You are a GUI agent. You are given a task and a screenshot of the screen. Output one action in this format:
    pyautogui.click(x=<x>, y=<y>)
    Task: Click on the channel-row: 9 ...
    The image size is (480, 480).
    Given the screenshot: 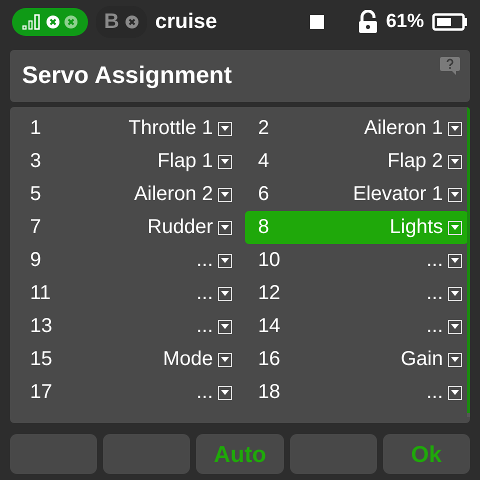 What is the action you would take?
    pyautogui.click(x=127, y=260)
    